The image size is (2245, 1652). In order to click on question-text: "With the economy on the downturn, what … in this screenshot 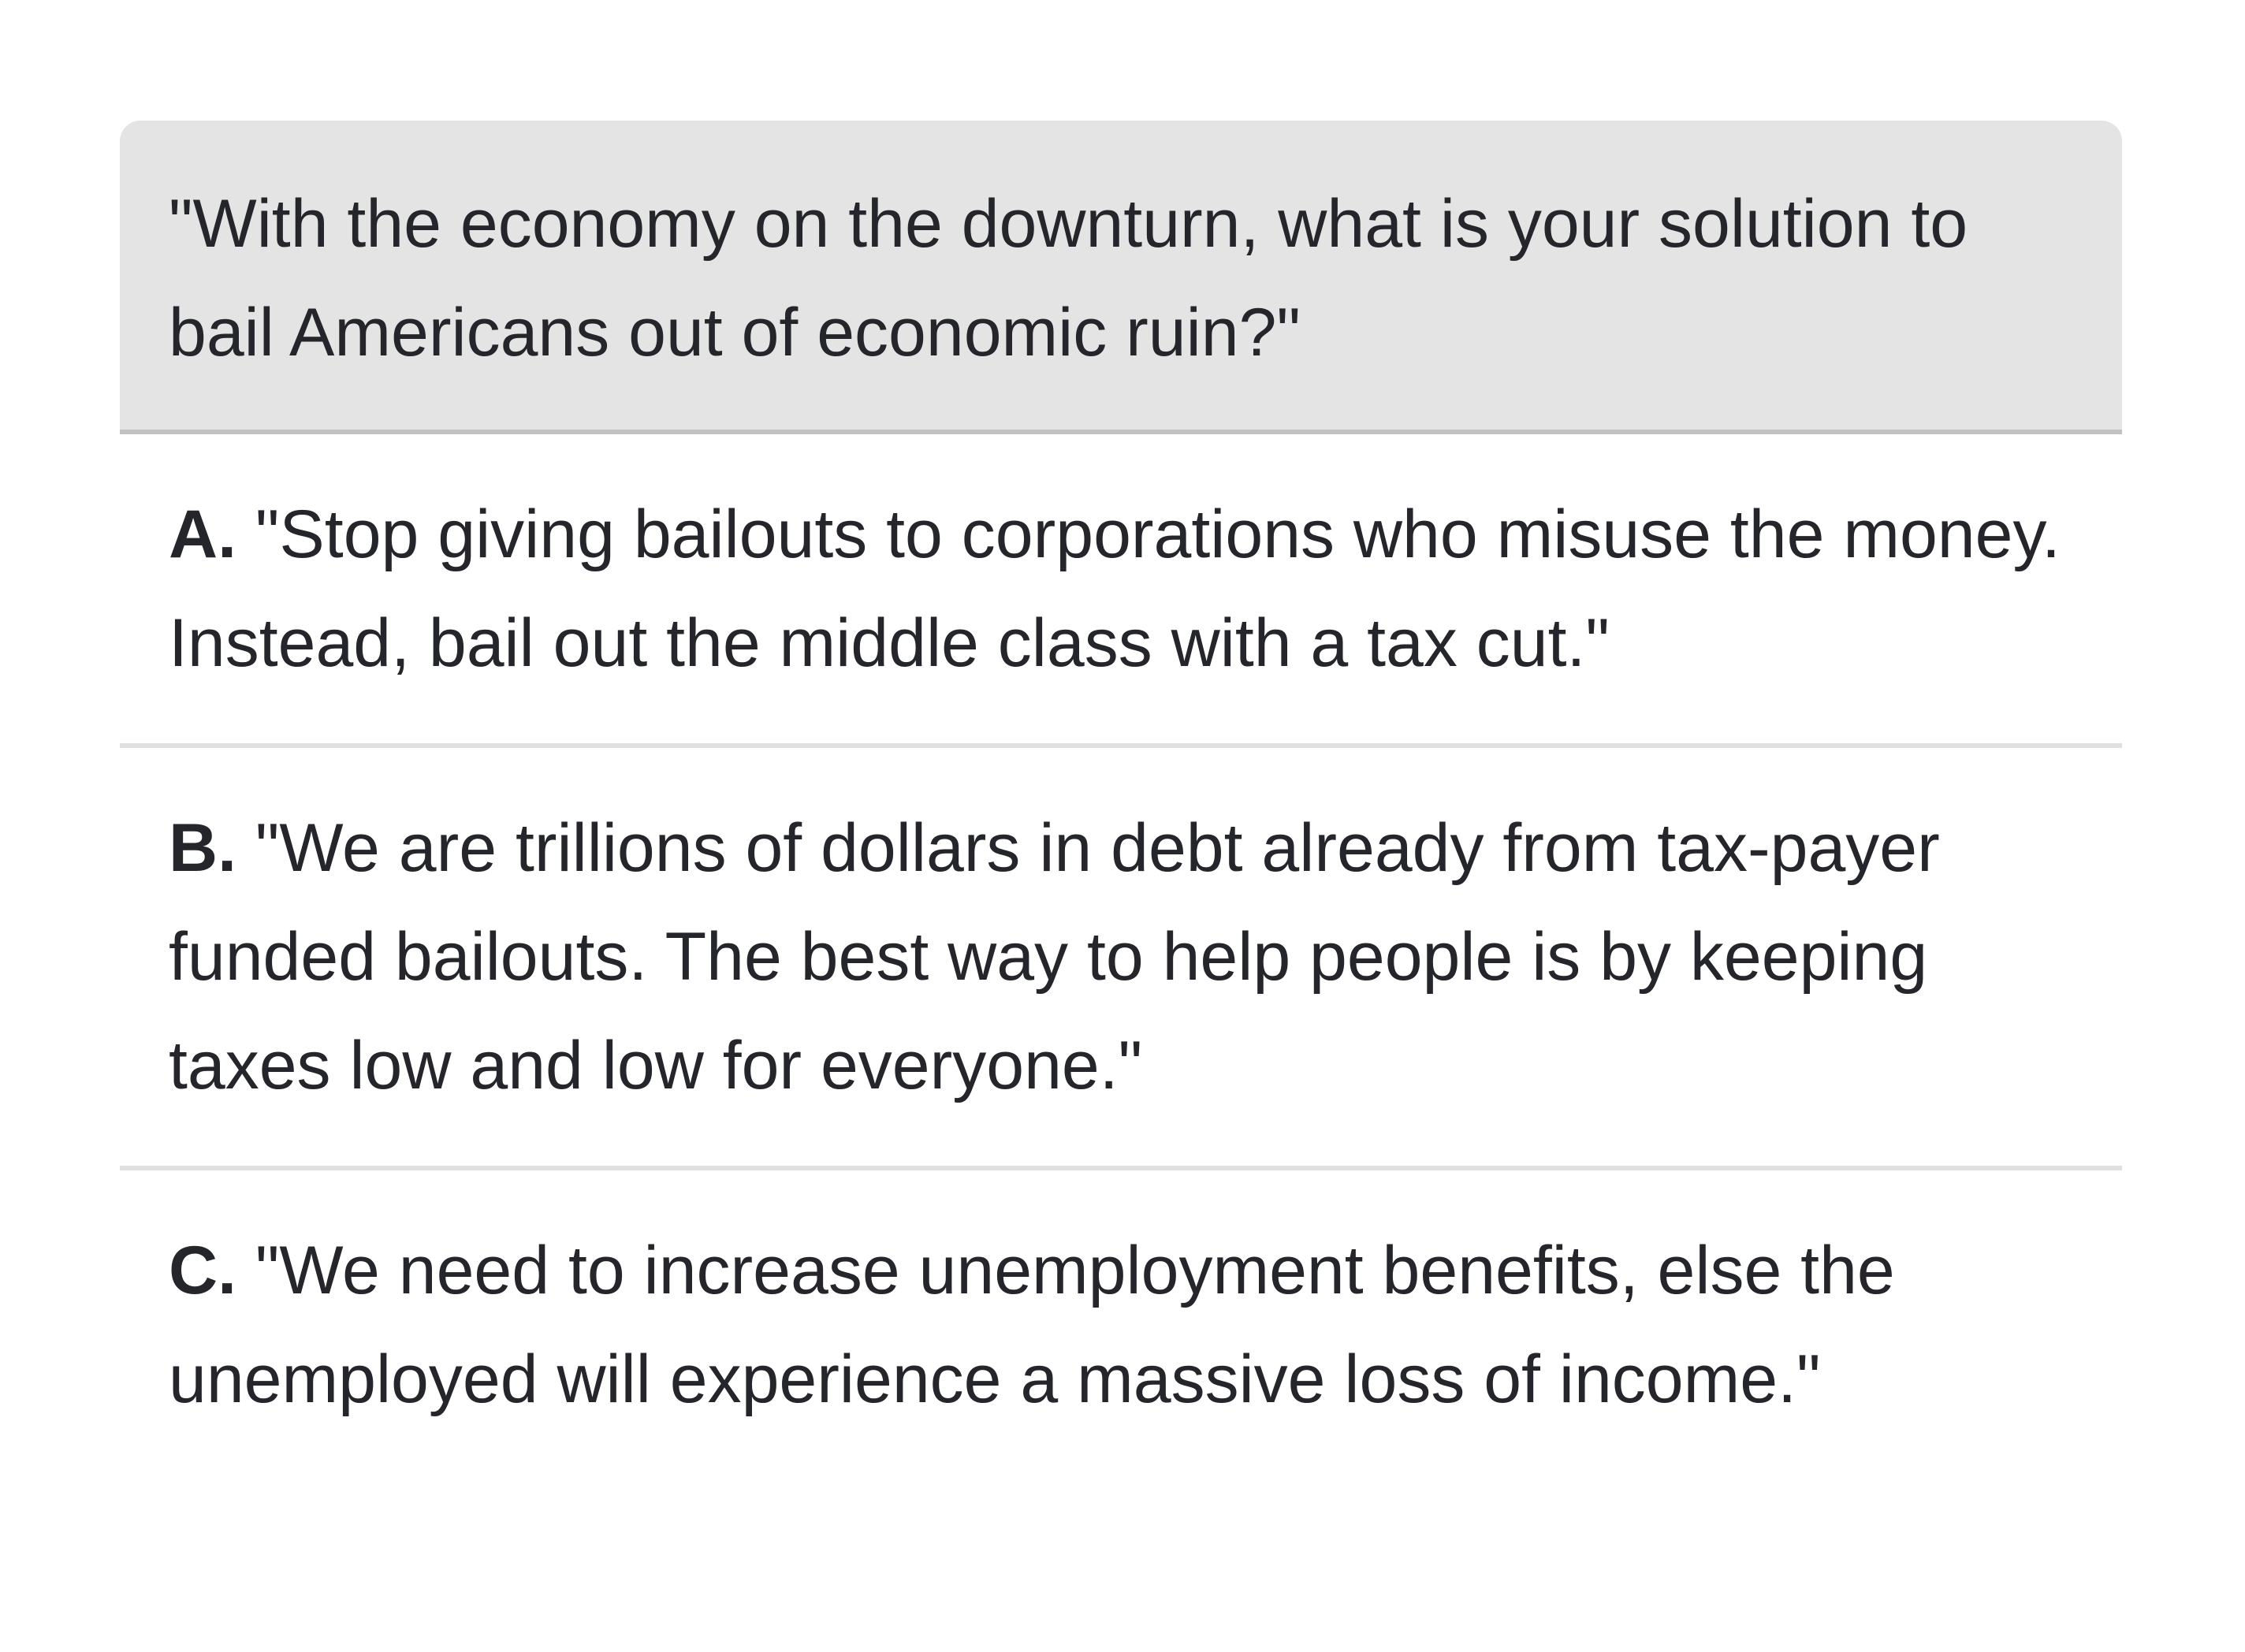, I will do `click(1068, 278)`.